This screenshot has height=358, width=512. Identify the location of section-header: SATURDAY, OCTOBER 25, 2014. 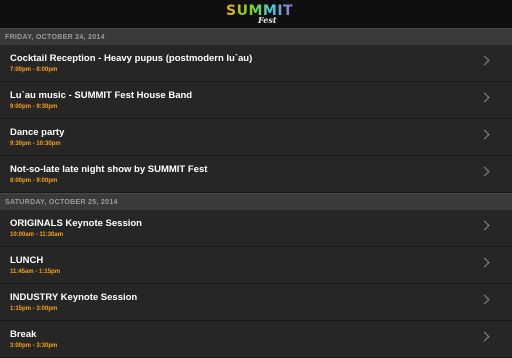
(256, 201).